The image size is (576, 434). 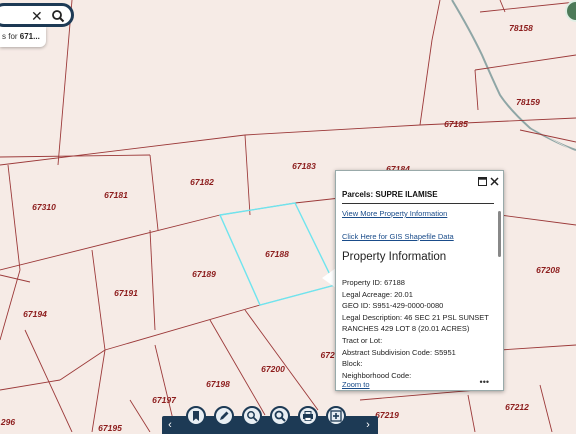 I want to click on bookmark-icon, so click(x=196, y=416).